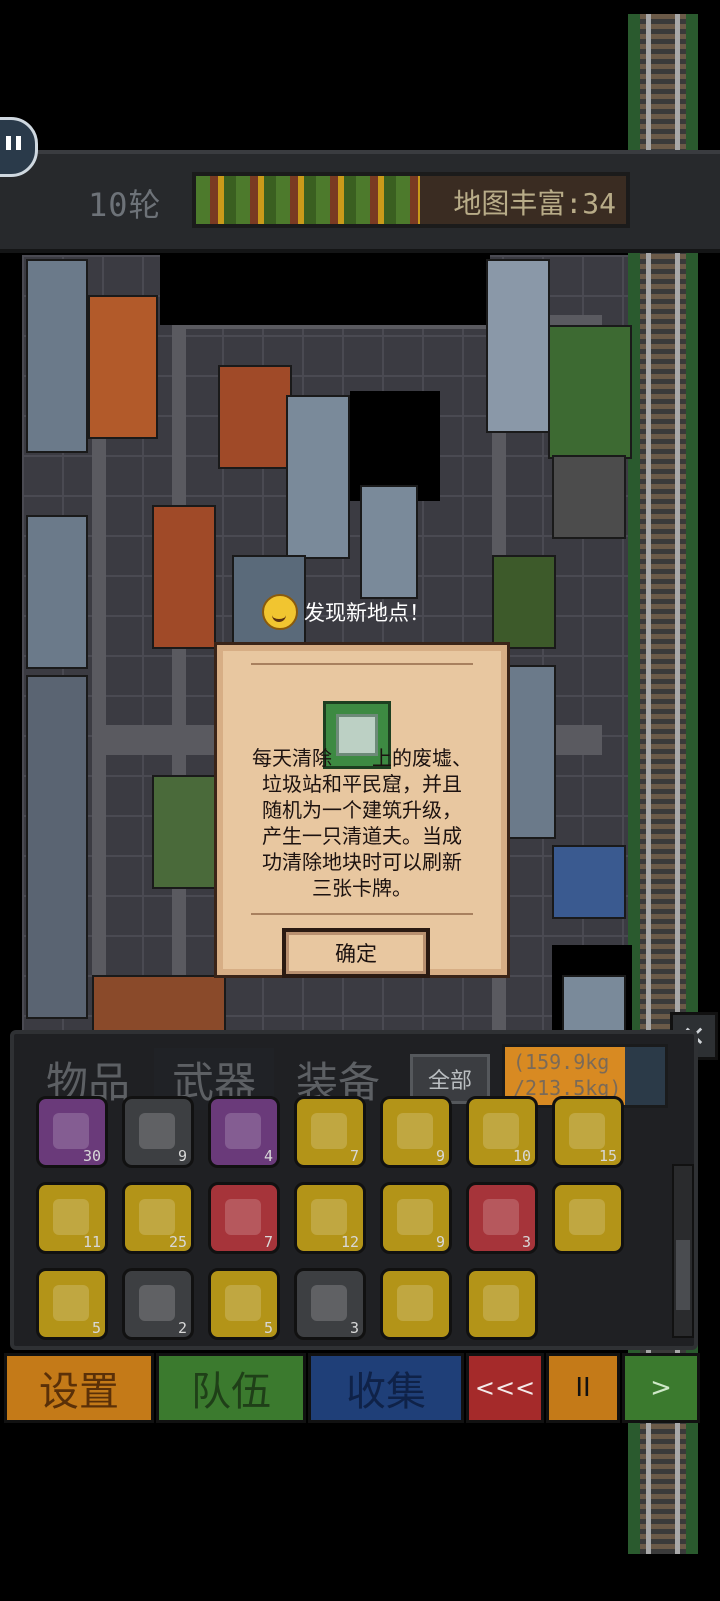 The width and height of the screenshot is (720, 1601). Describe the element at coordinates (367, 613) in the screenshot. I see `discover-heading-text: 发现新地点！` at that location.